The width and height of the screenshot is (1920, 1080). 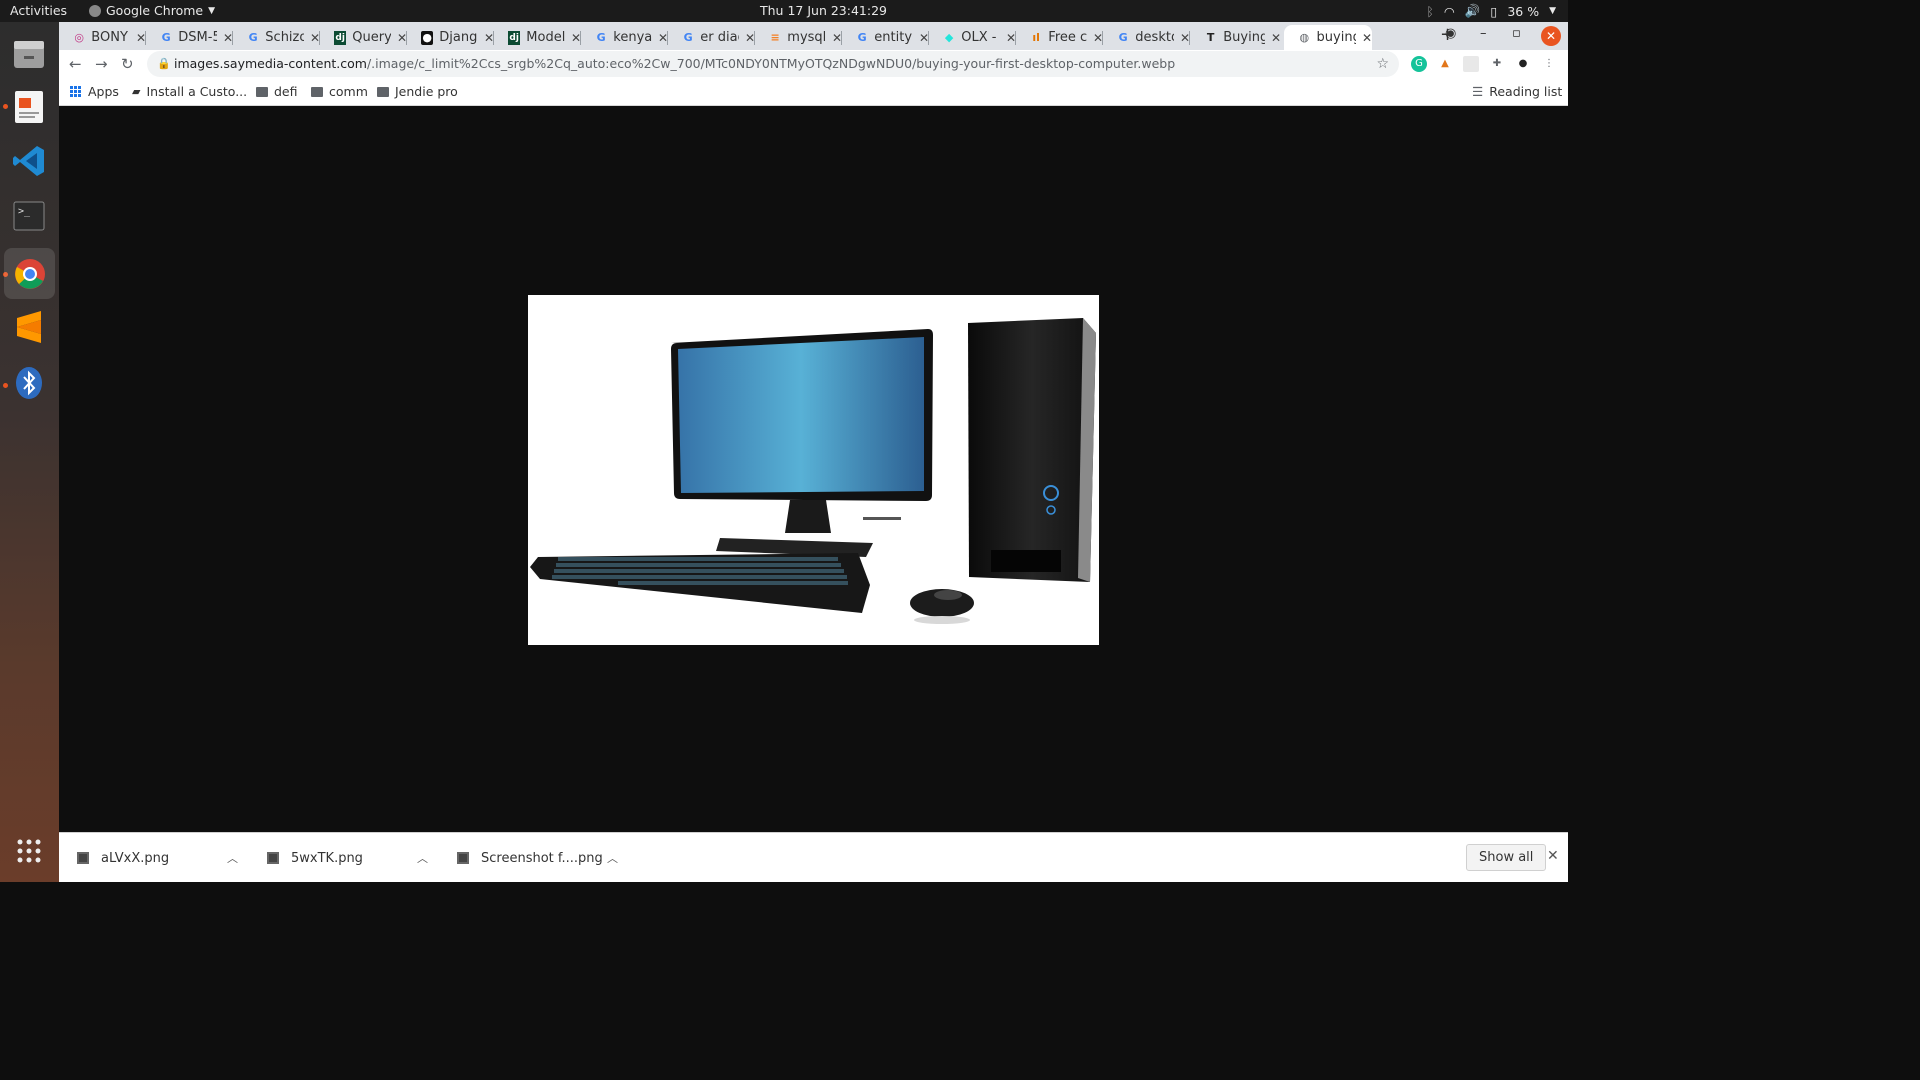 What do you see at coordinates (29, 107) in the screenshot?
I see `text-editor-icon` at bounding box center [29, 107].